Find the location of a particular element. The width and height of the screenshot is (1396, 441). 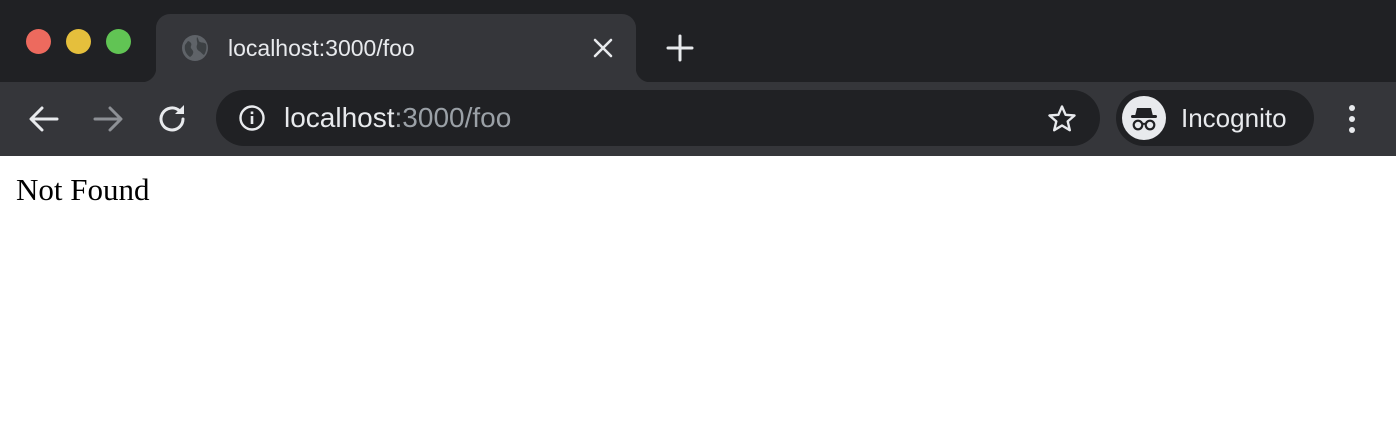

star-outline-icon is located at coordinates (1062, 119).